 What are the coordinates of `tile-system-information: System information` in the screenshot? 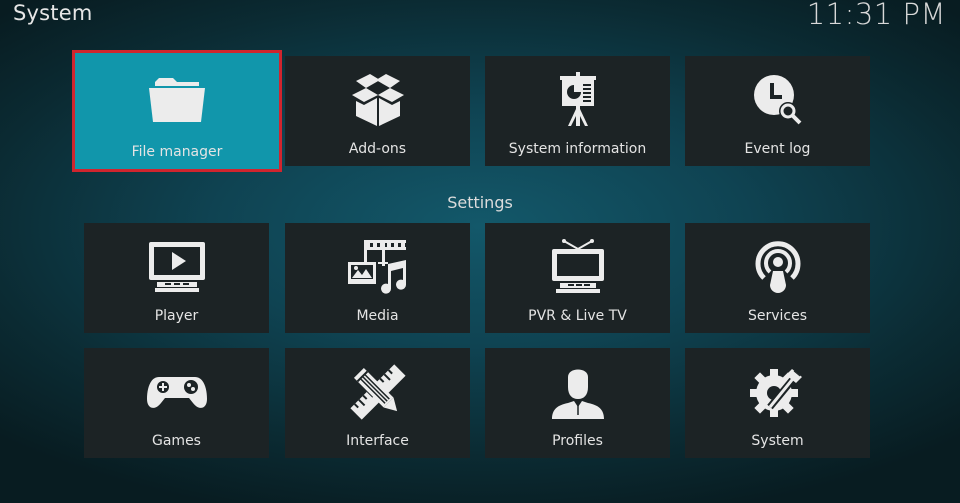 It's located at (577, 111).